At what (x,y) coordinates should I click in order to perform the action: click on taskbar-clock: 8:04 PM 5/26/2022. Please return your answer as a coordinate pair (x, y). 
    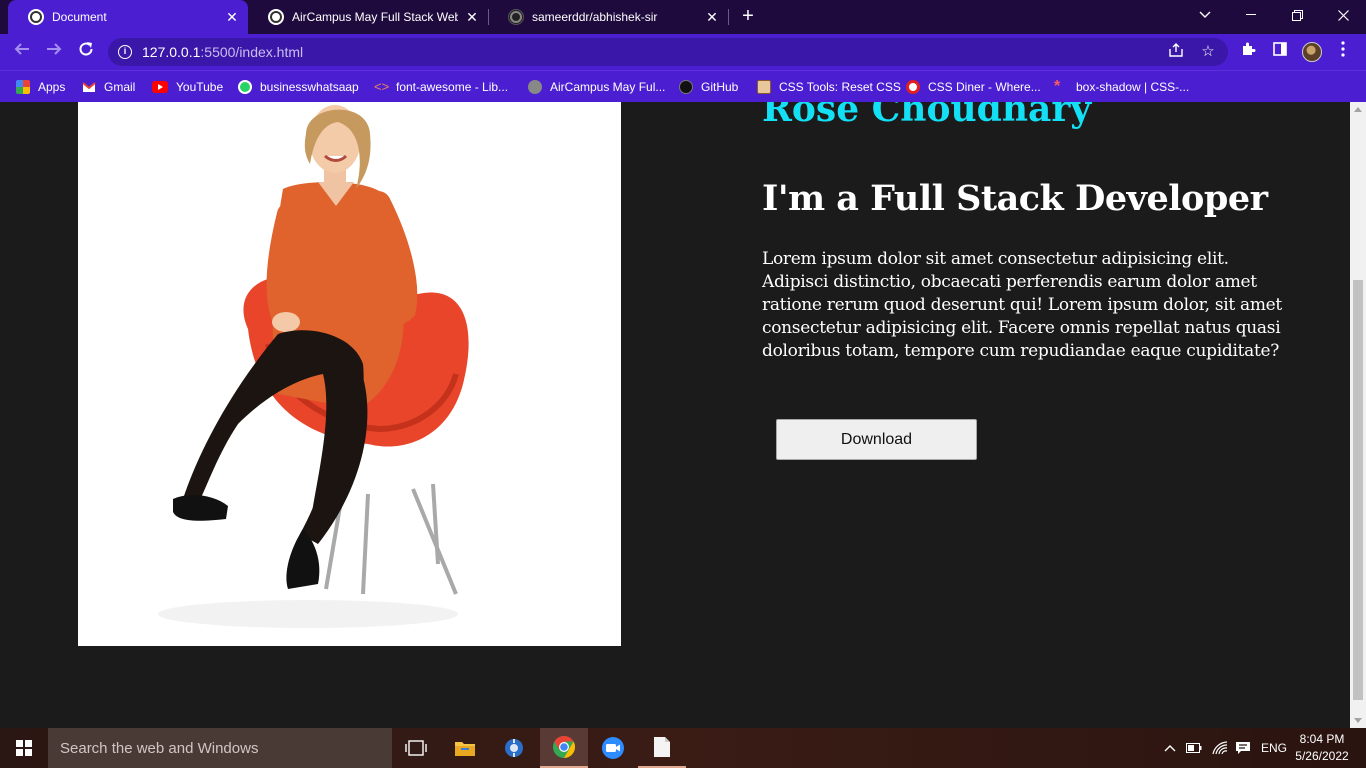
    Looking at the image, I should click on (1322, 748).